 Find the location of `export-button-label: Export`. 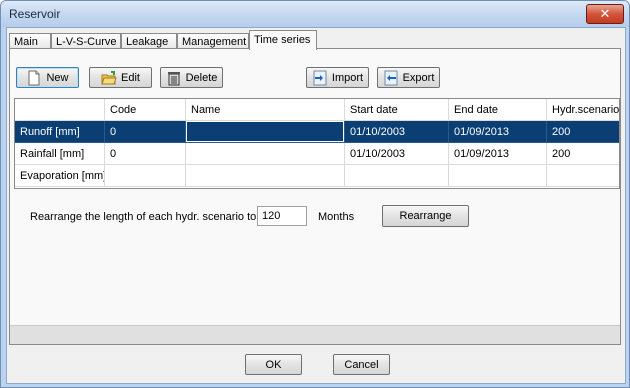

export-button-label: Export is located at coordinates (418, 77).